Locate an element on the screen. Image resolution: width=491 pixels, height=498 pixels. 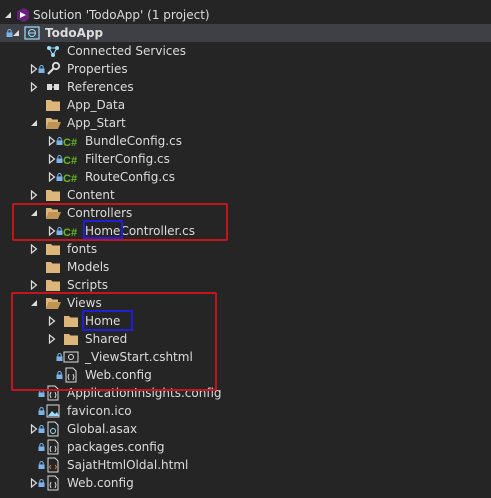
wrench-icon is located at coordinates (53, 69).